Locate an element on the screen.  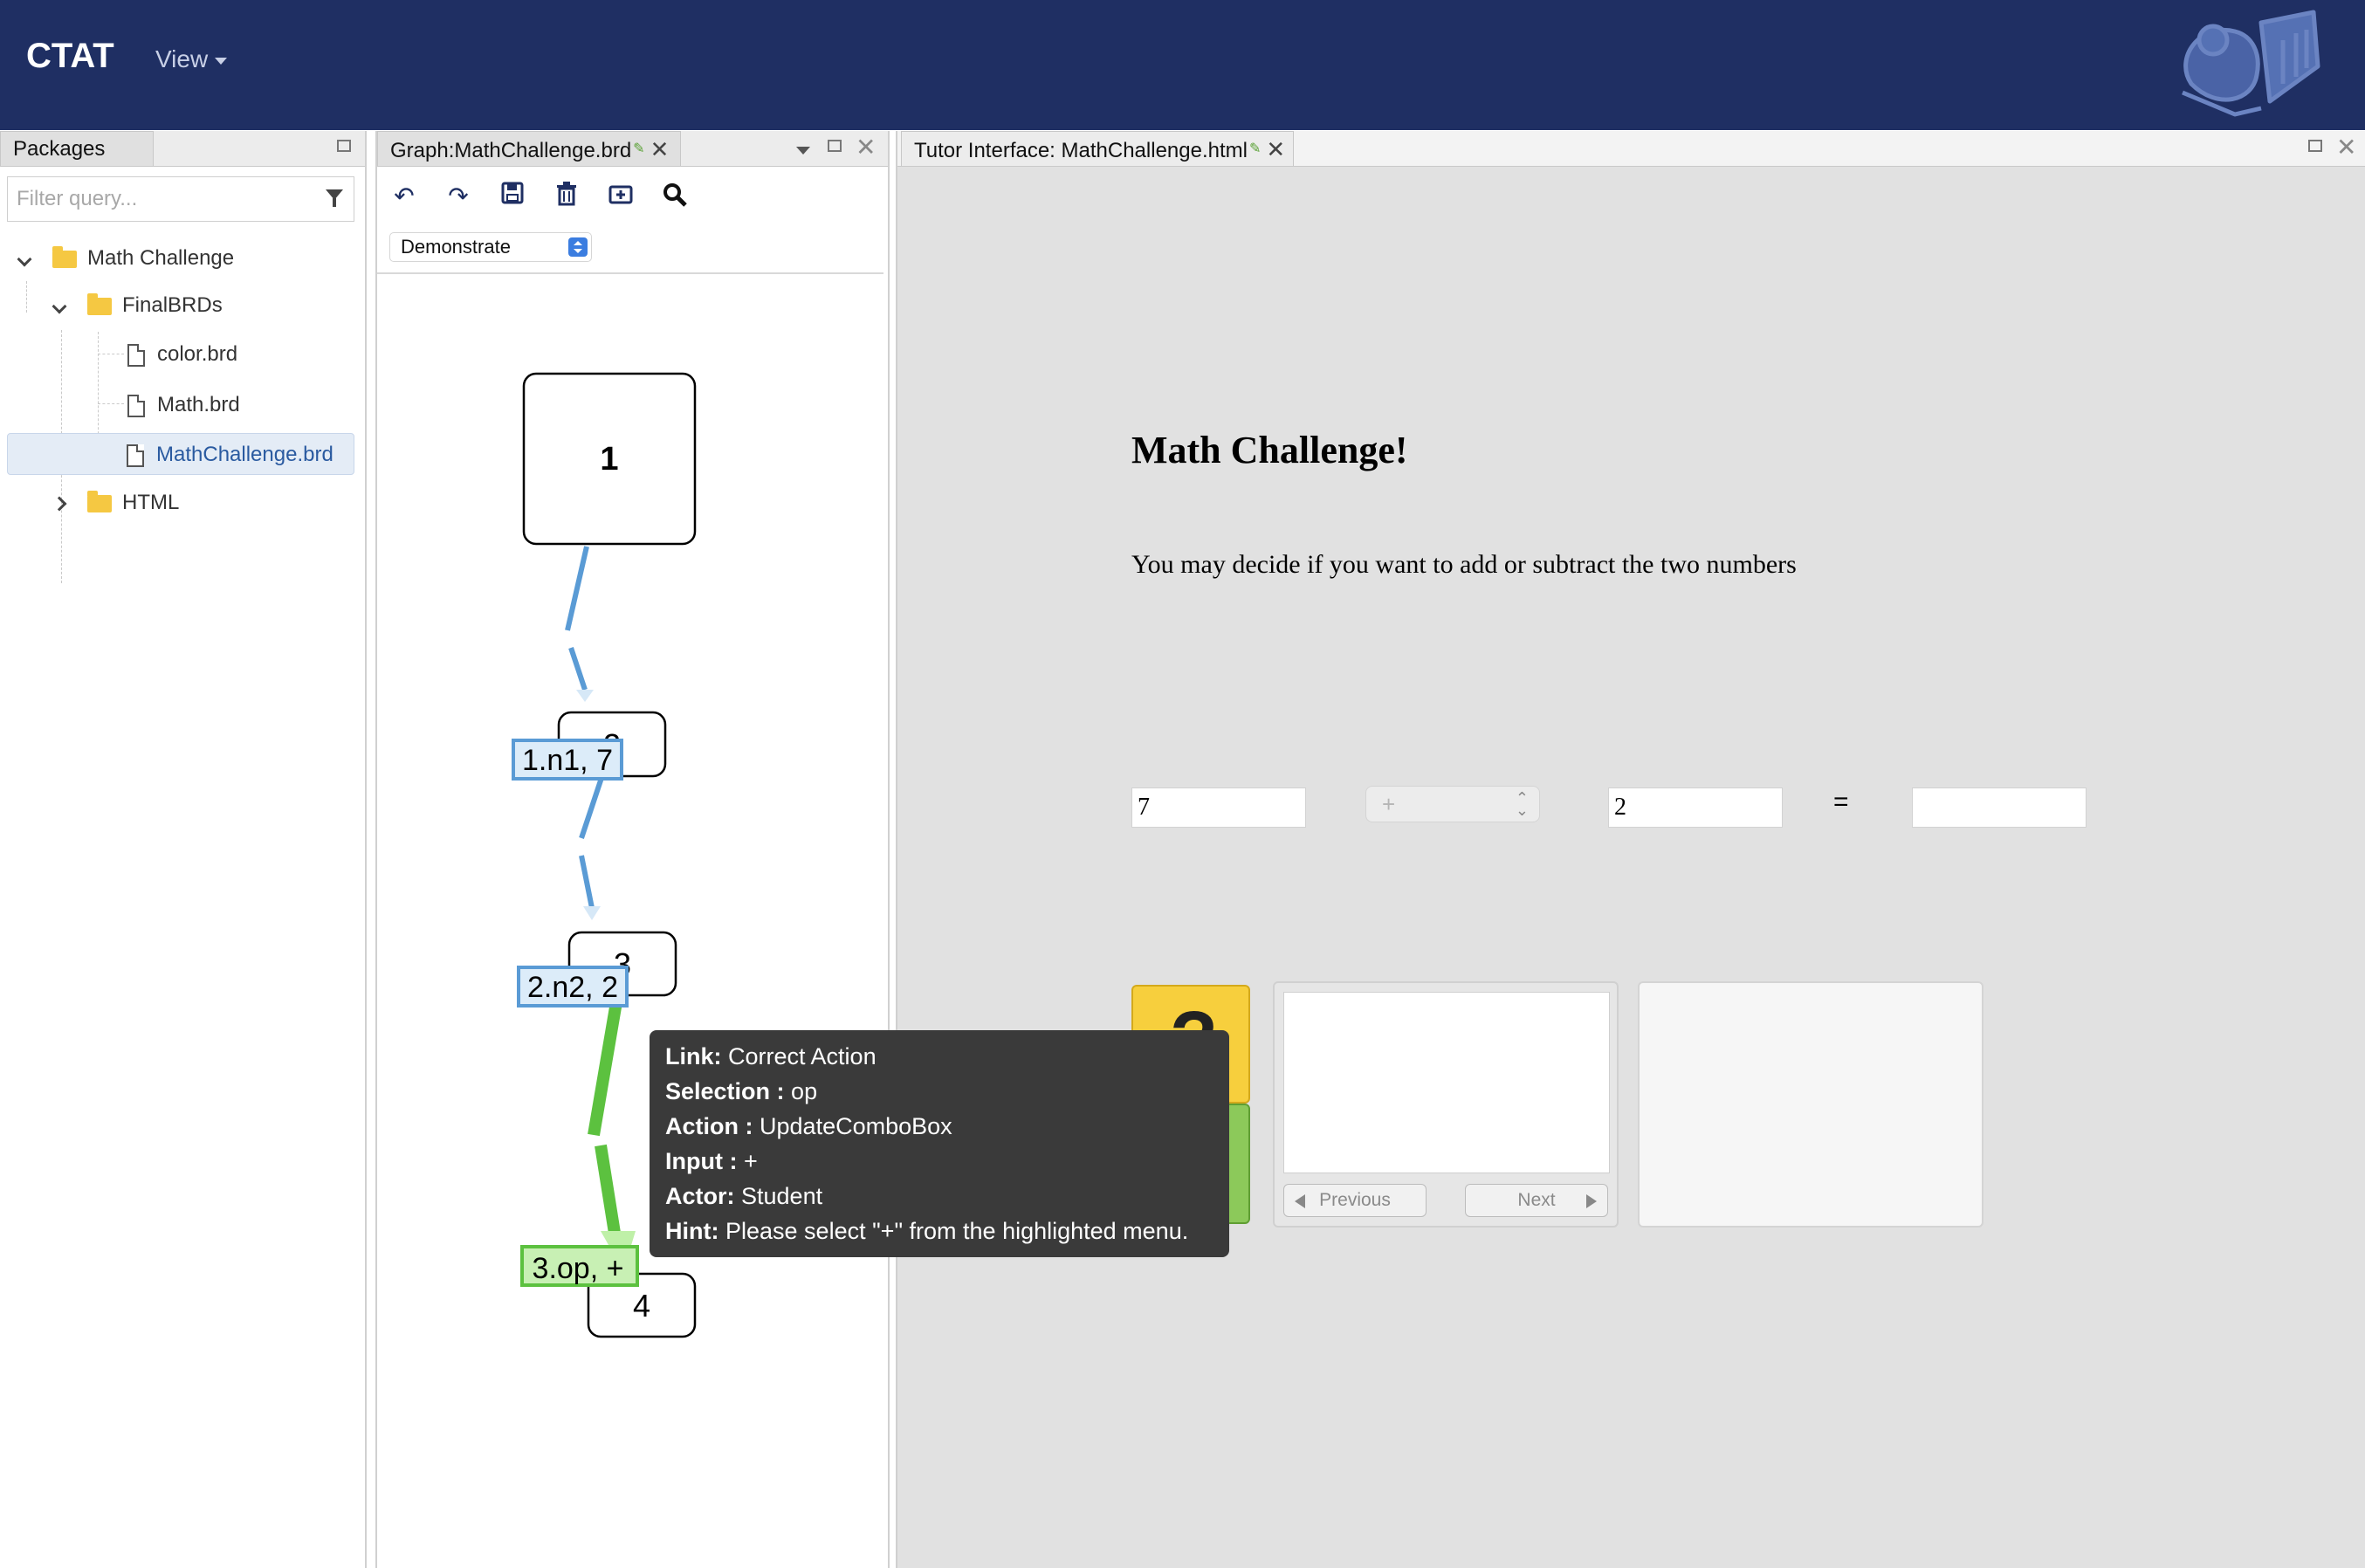
operator-select: + ⌃ ⌄ is located at coordinates (1452, 804).